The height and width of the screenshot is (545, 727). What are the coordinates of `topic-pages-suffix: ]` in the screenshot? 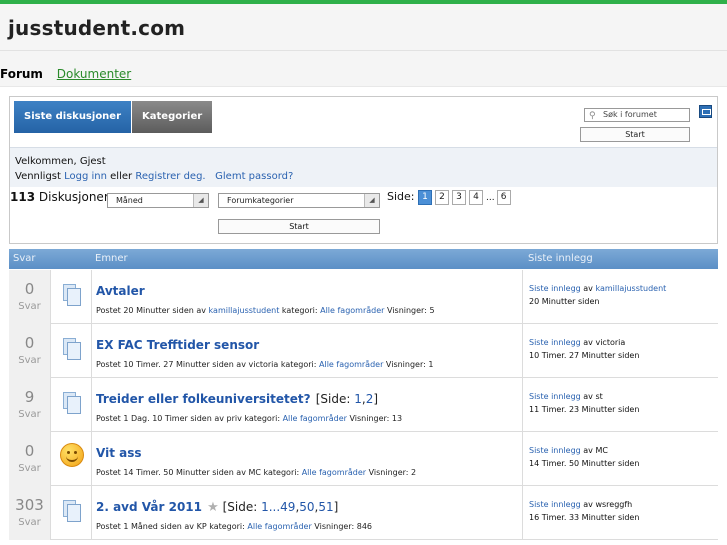 It's located at (336, 507).